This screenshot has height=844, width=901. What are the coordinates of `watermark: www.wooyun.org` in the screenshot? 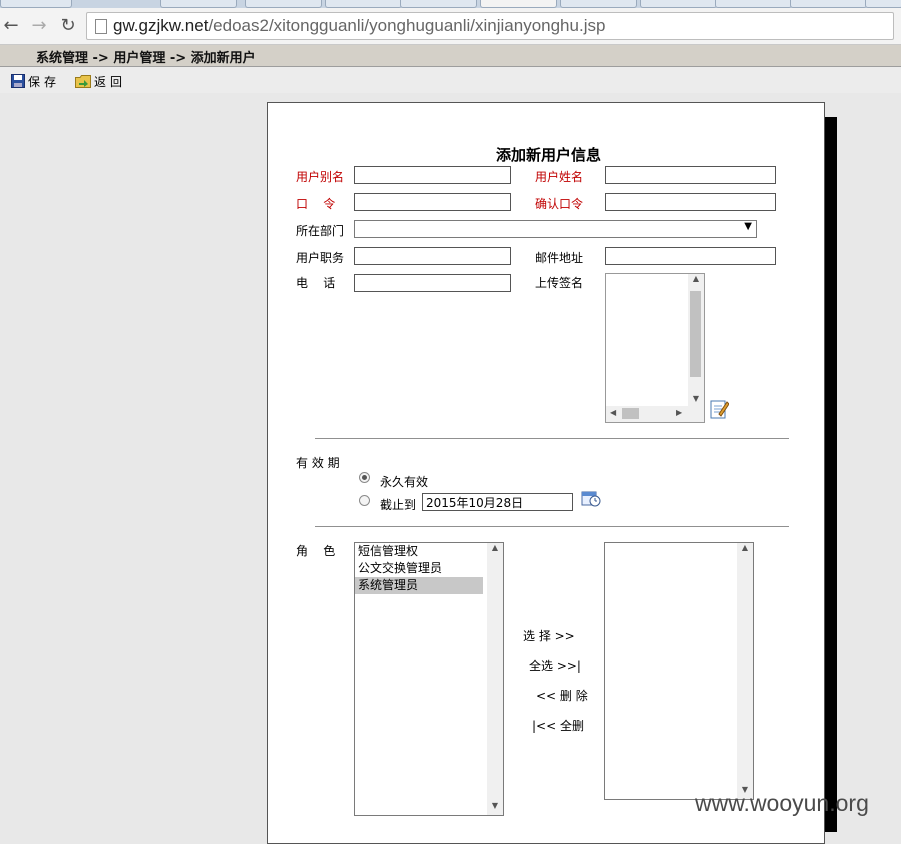 It's located at (782, 803).